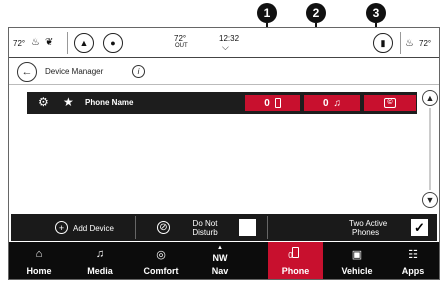  What do you see at coordinates (163, 227) in the screenshot?
I see `do-not-disturb-icon: ⊘` at bounding box center [163, 227].